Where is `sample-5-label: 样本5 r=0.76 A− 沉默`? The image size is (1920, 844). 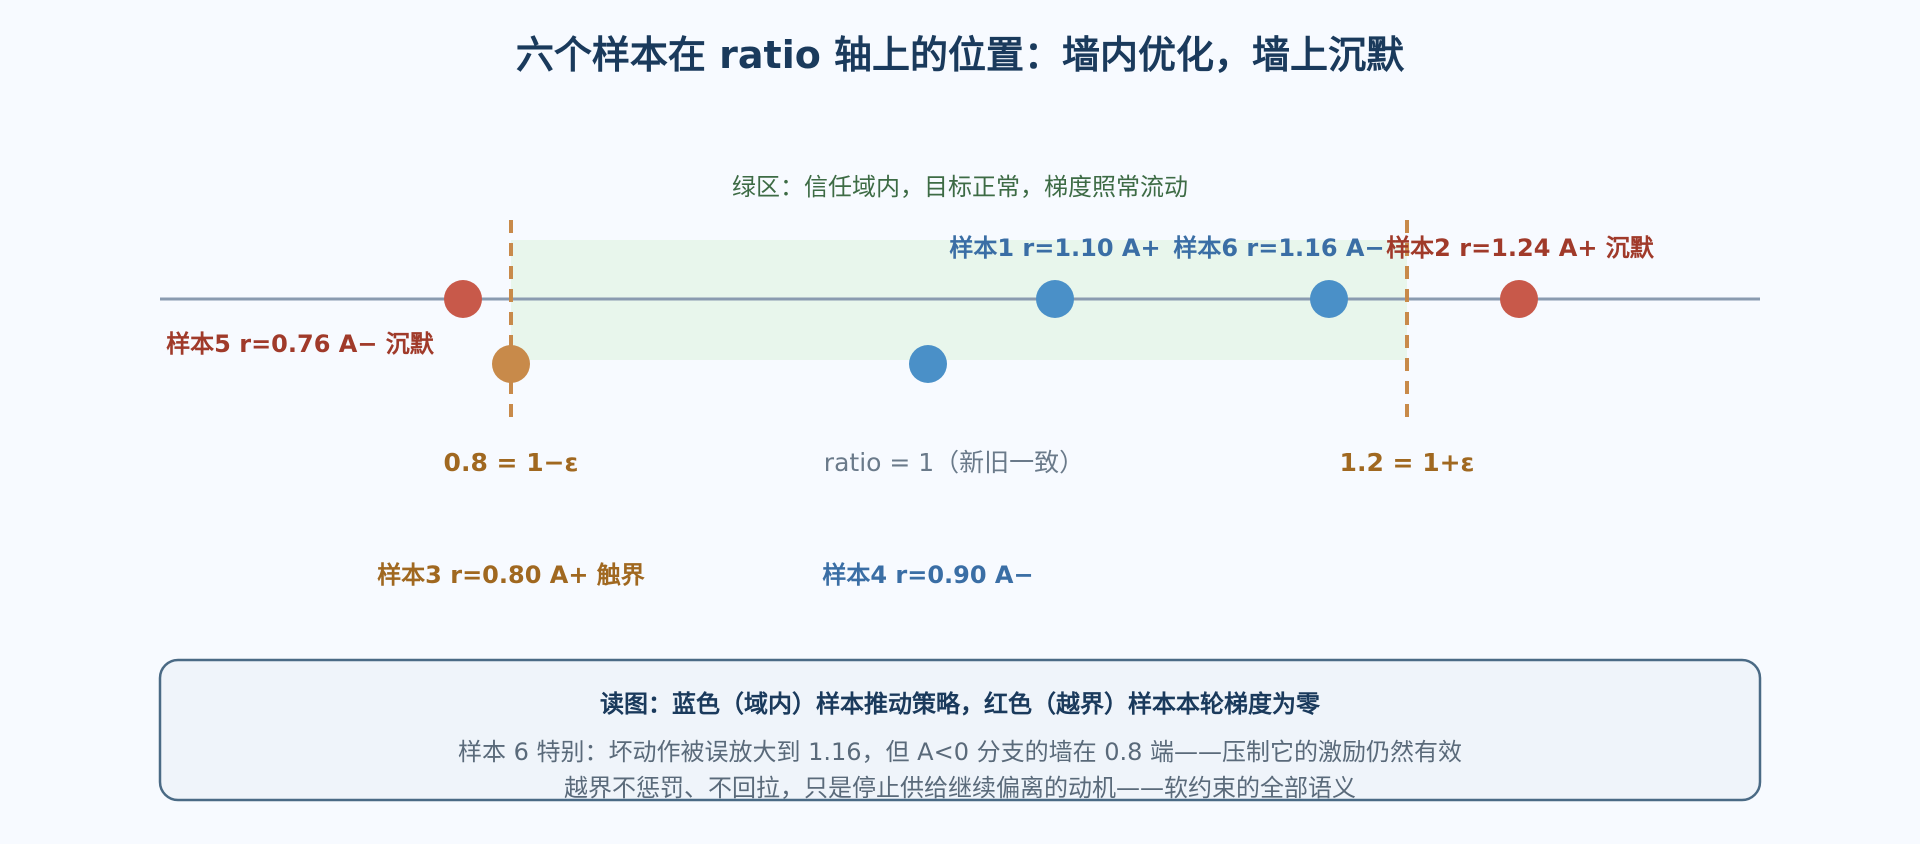 sample-5-label: 样本5 r=0.76 A− 沉默 is located at coordinates (300, 344).